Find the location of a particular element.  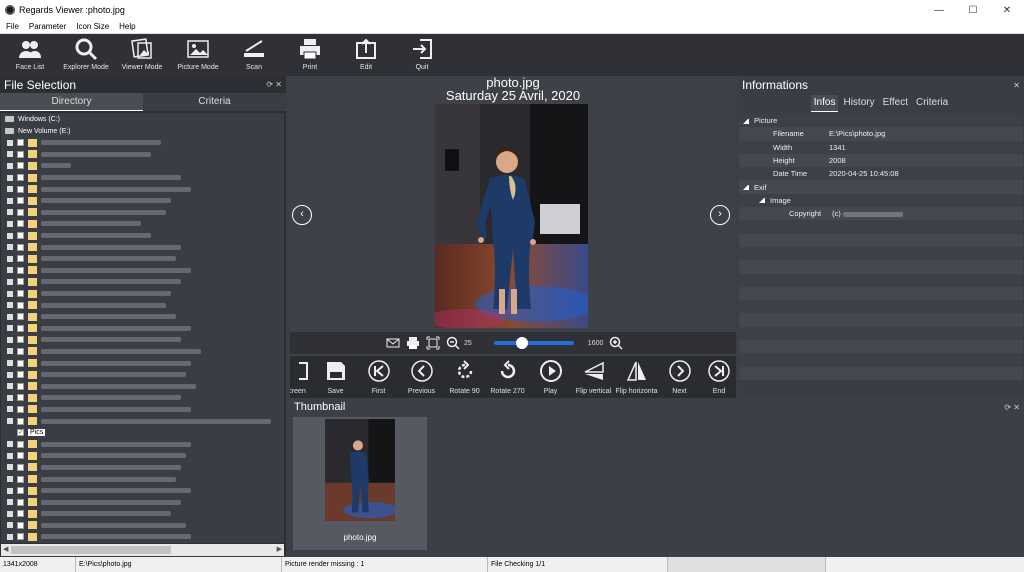

flip-vertical-button: Flip vertical is located at coordinates (593, 377).